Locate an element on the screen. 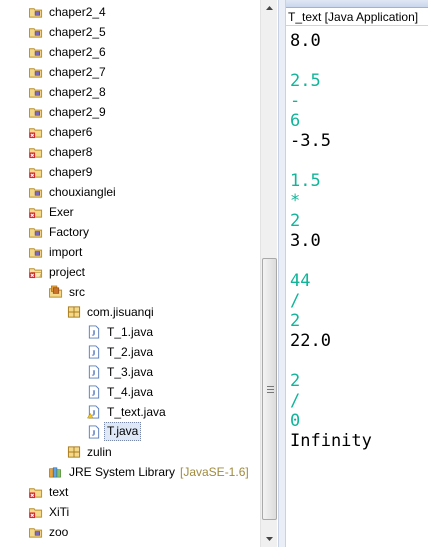 The height and width of the screenshot is (547, 428). tree-item: J T_text.java is located at coordinates (130, 412).